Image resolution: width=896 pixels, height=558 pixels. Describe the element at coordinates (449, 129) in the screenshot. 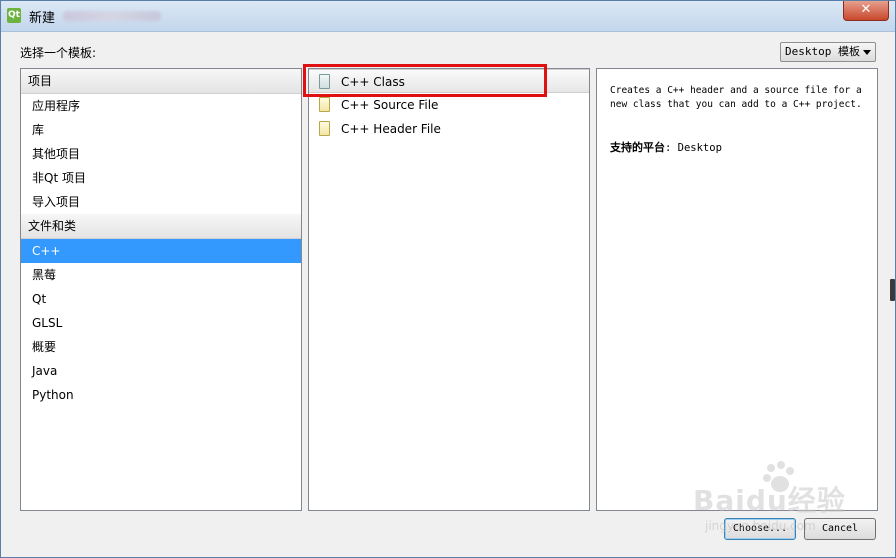

I see `template-item: C++ Header File` at that location.